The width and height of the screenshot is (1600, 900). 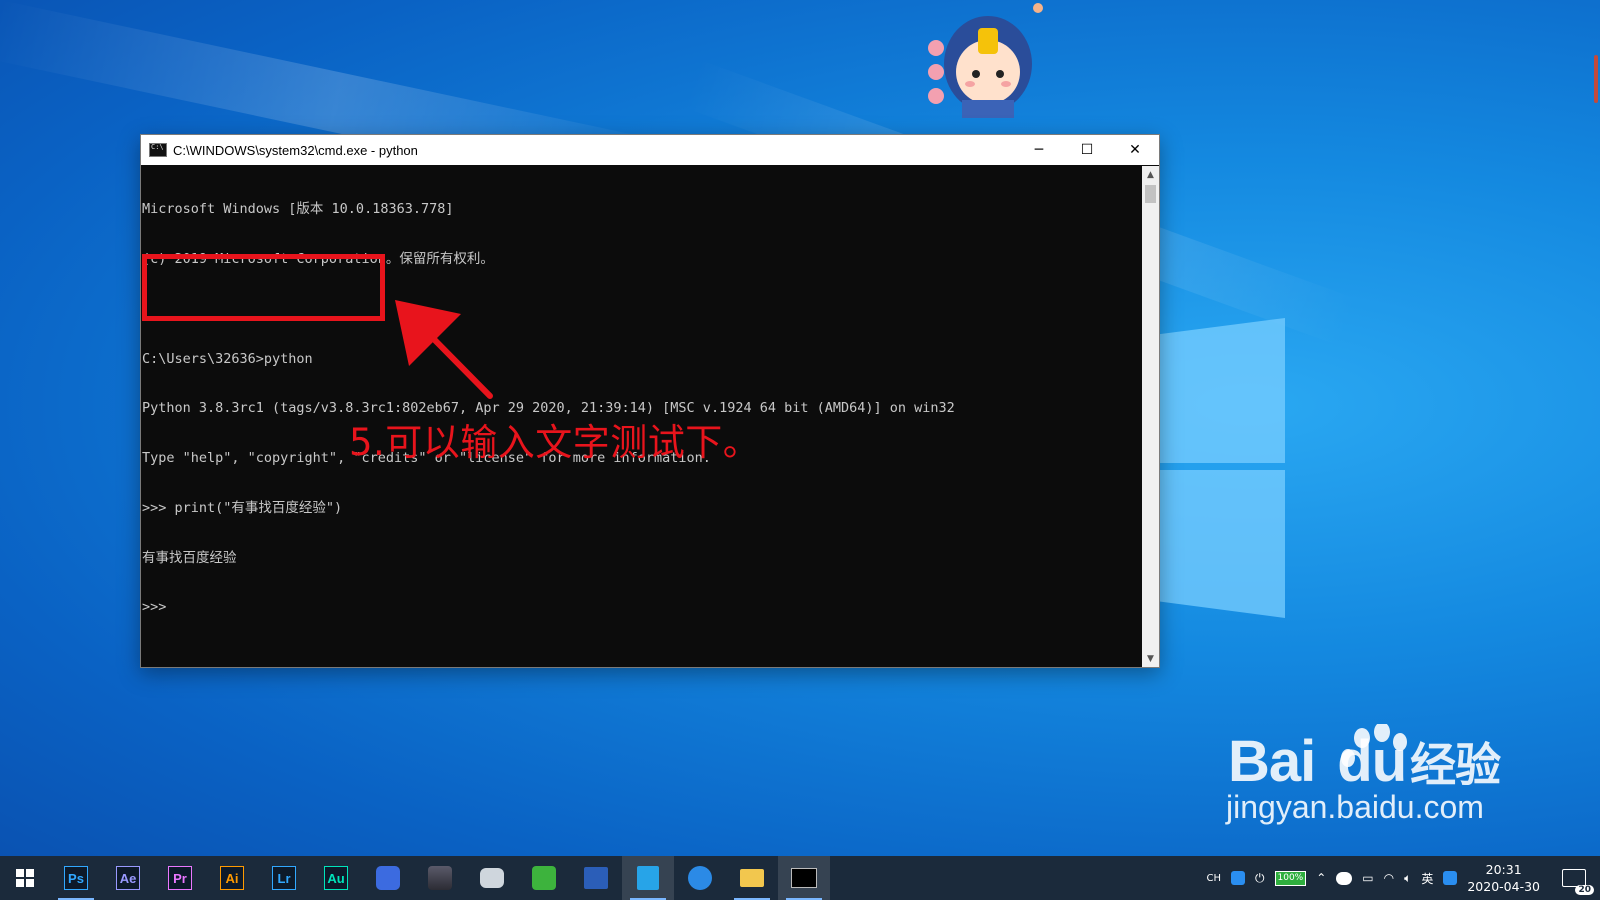 I want to click on console-line: >>>, so click(x=154, y=607).